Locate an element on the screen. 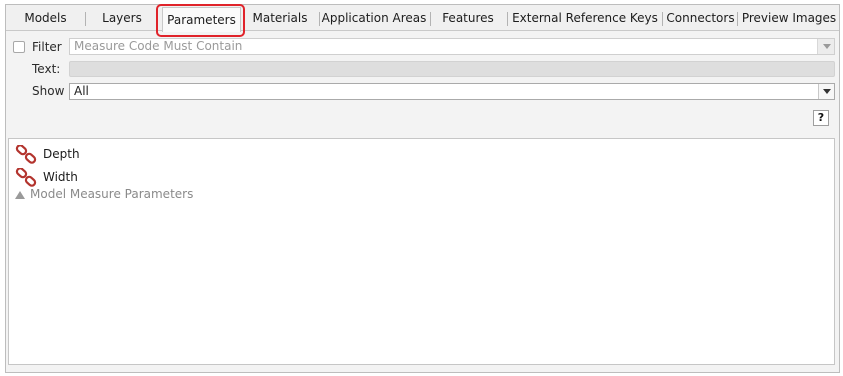 This screenshot has width=843, height=376. tab-layers: Layers is located at coordinates (122, 18).